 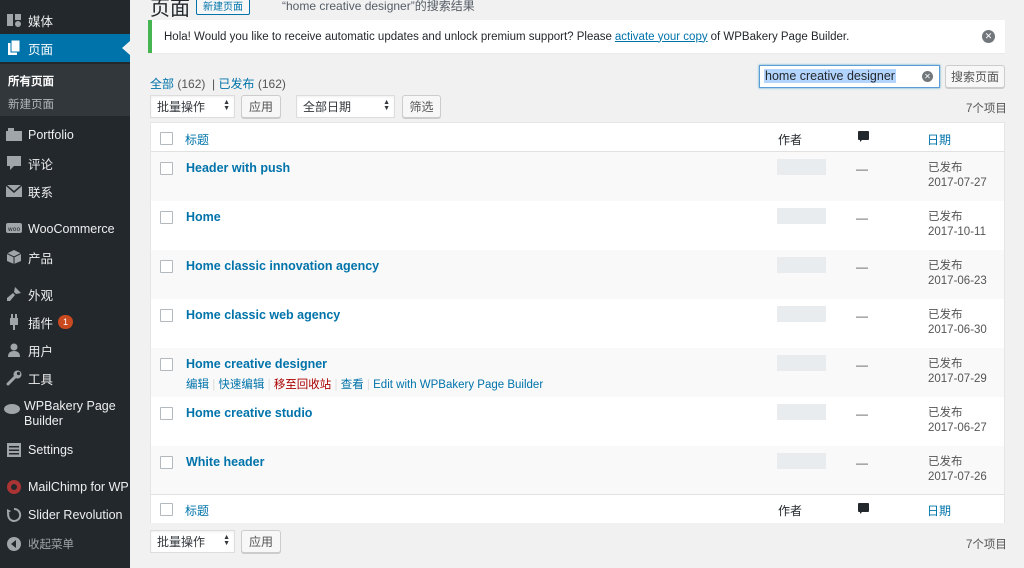 What do you see at coordinates (261, 106) in the screenshot?
I see `apply-button-top: 应用` at bounding box center [261, 106].